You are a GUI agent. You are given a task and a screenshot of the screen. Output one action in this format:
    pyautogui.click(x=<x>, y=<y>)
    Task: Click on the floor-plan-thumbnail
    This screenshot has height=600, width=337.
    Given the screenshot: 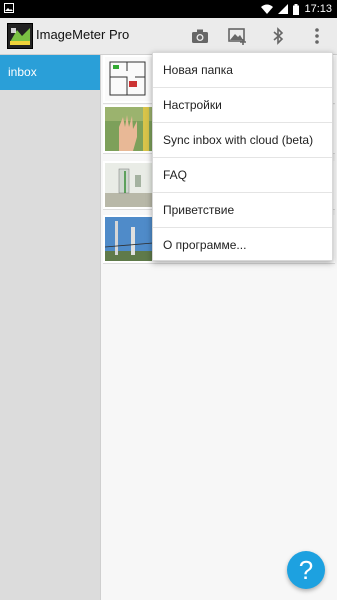 What is the action you would take?
    pyautogui.click(x=129, y=79)
    